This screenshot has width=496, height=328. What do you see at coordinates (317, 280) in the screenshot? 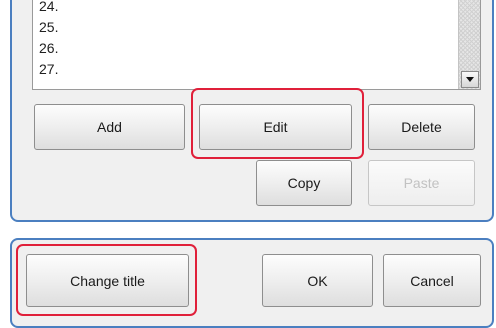
I see `ok-button: OK` at bounding box center [317, 280].